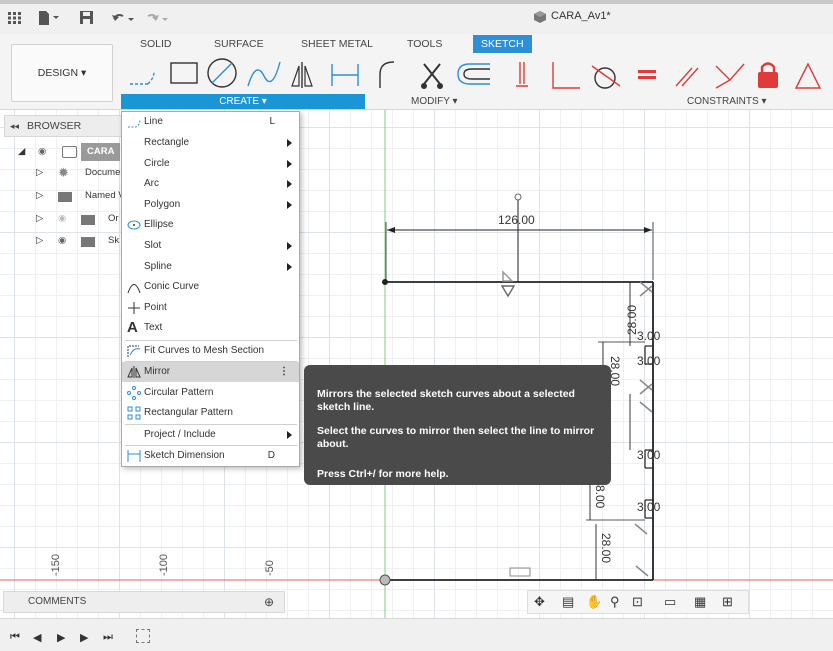 The image size is (833, 651). Describe the element at coordinates (566, 75) in the screenshot. I see `coincident-constraint-icon` at that location.